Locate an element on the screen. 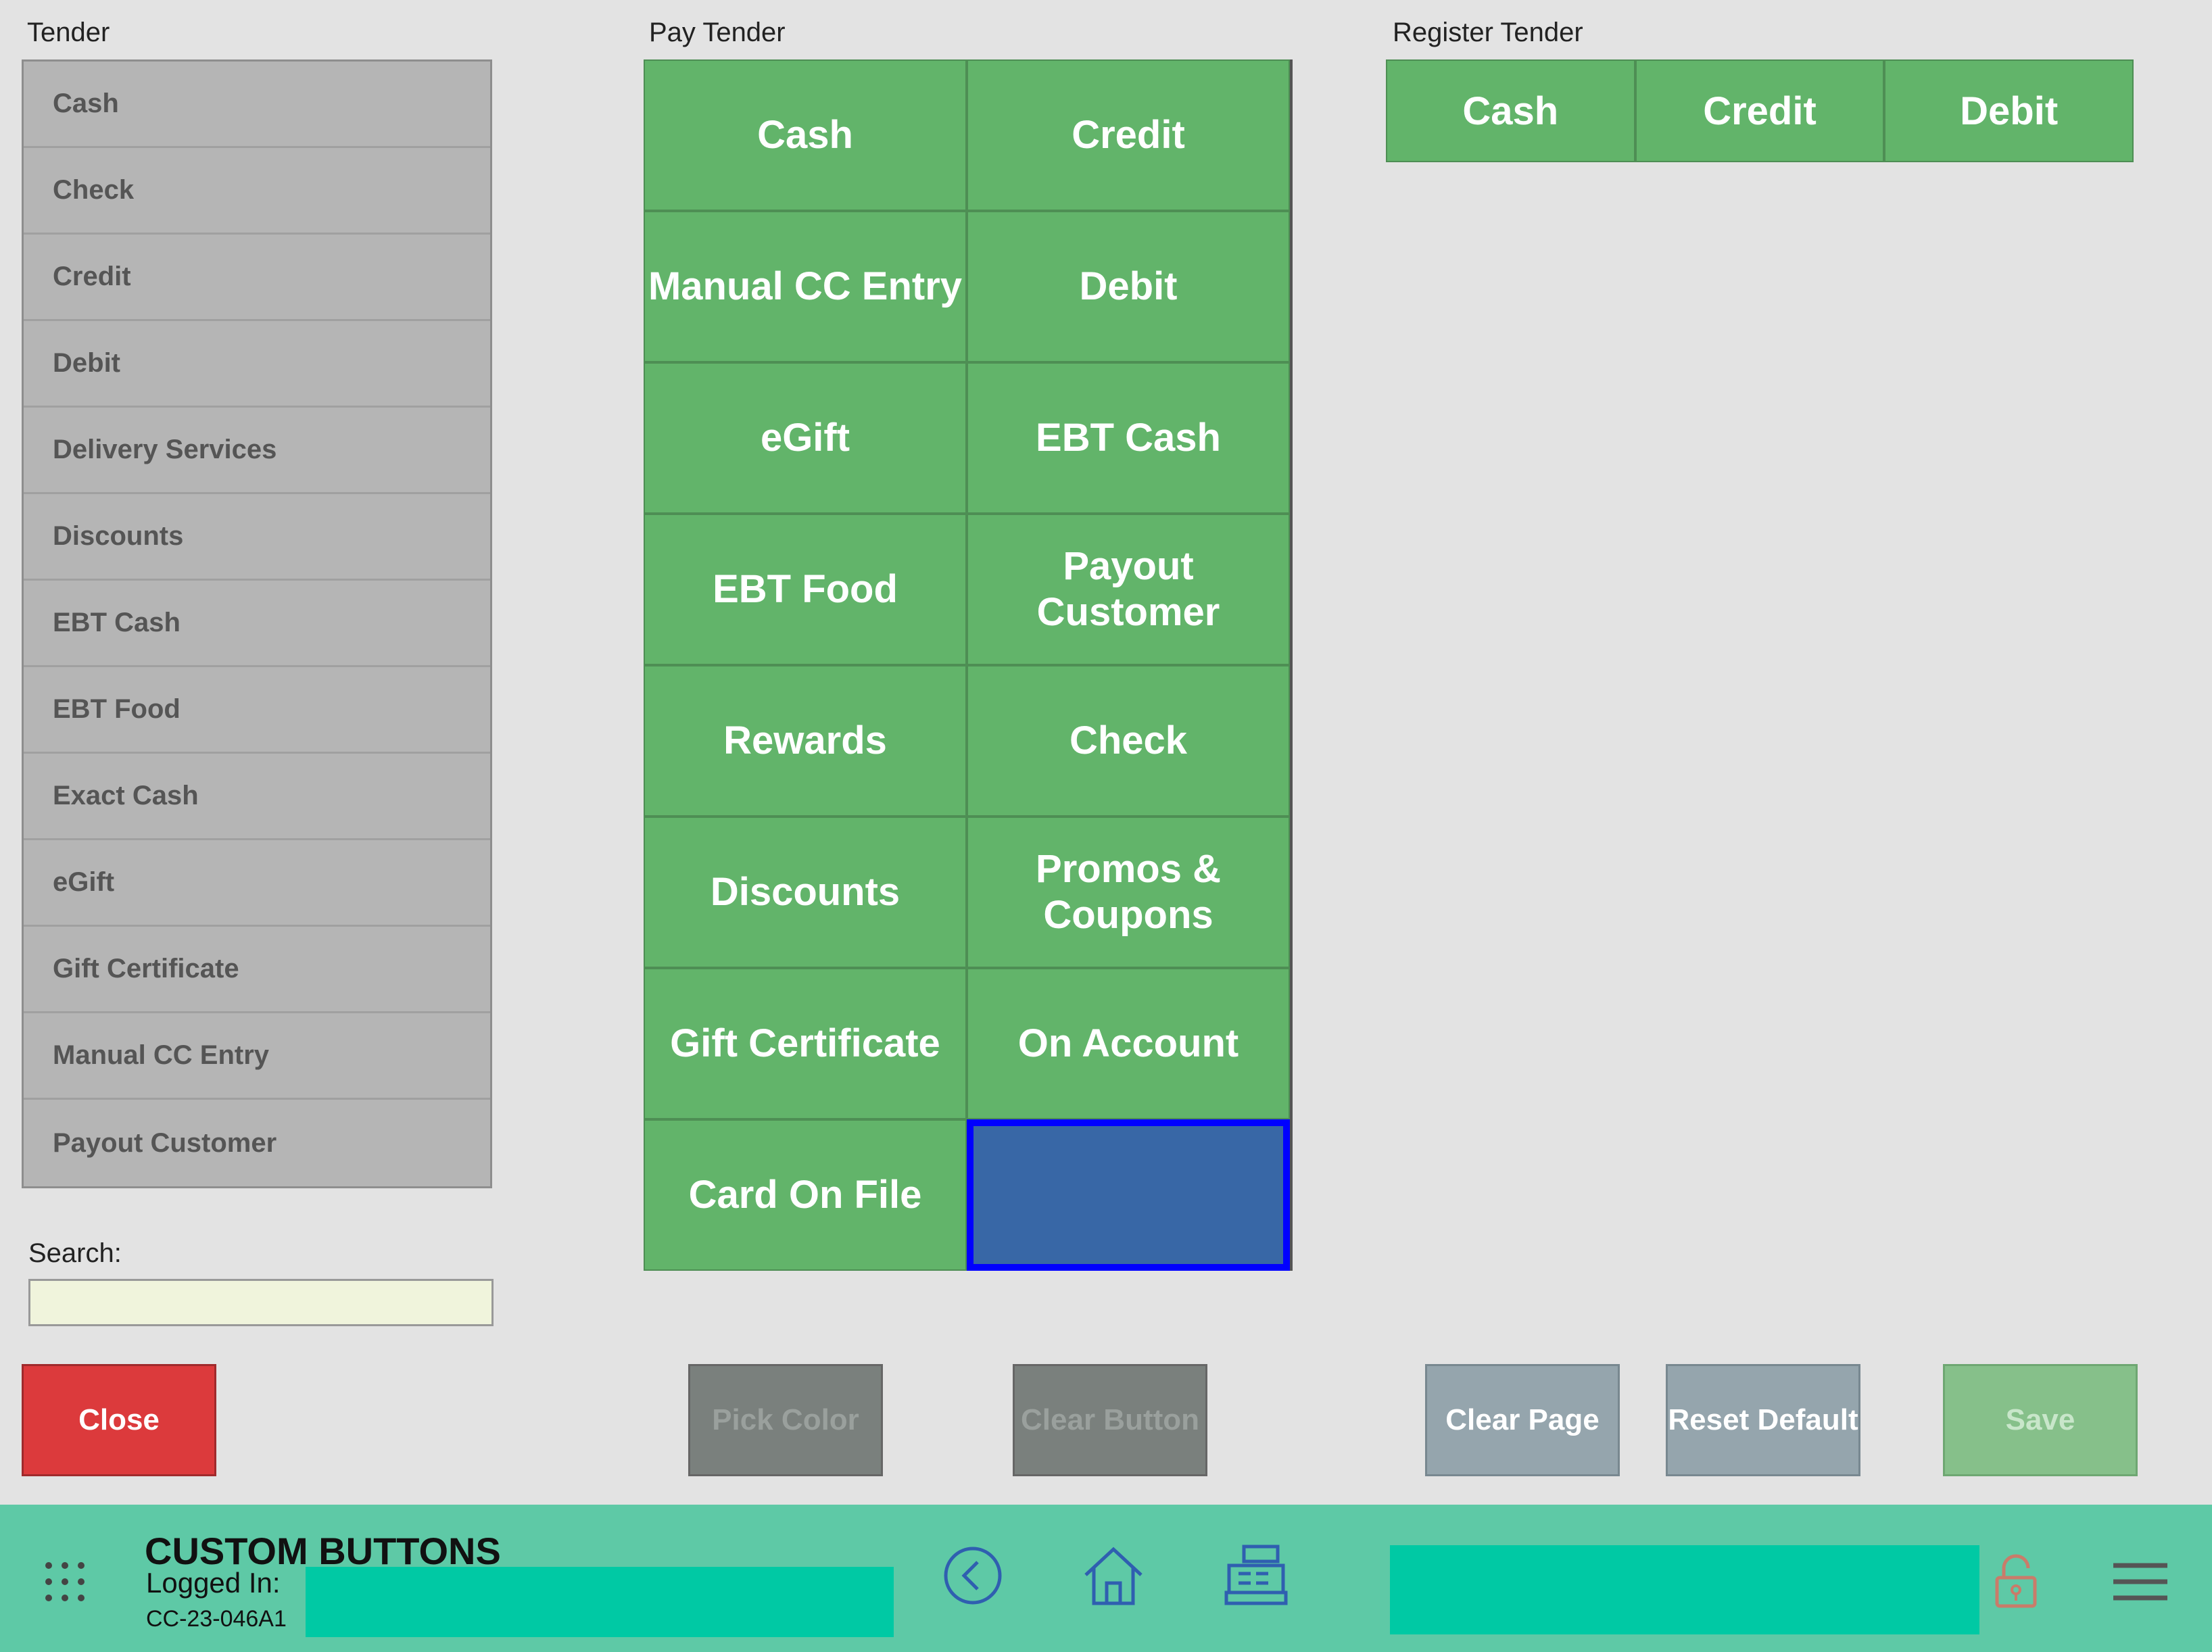  pay-button-discounts: Discounts is located at coordinates (805, 892).